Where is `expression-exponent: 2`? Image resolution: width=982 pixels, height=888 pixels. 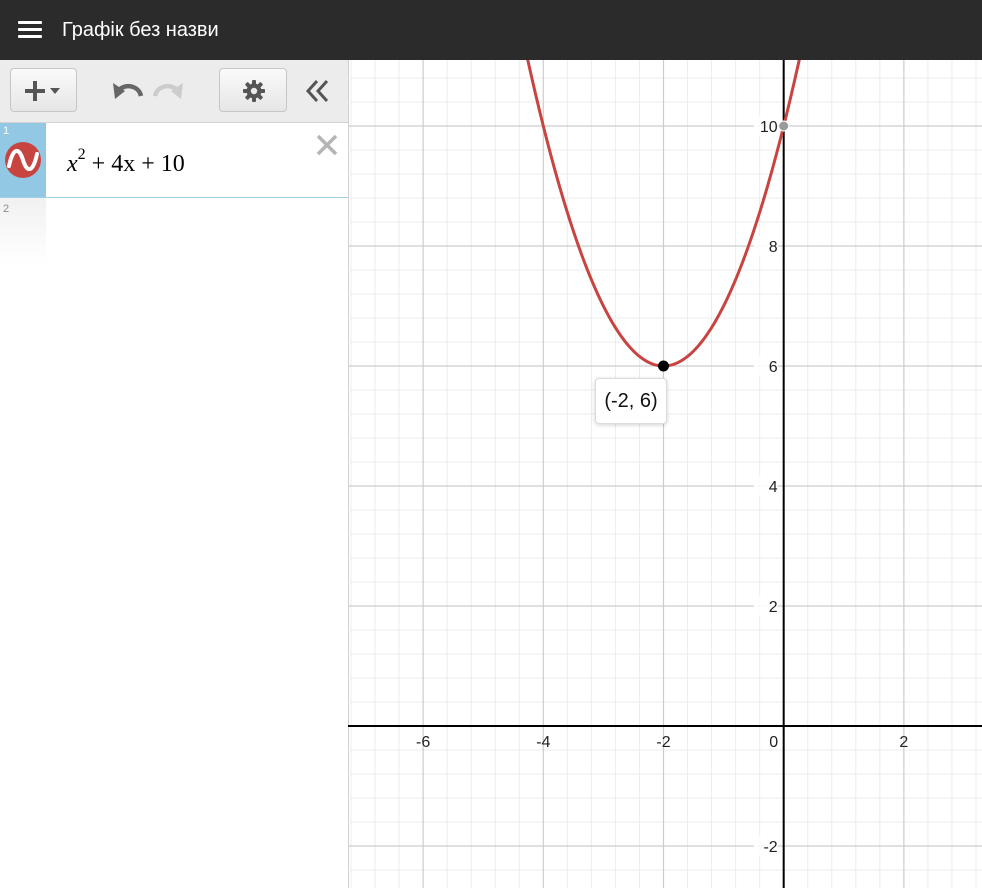
expression-exponent: 2 is located at coordinates (81, 154).